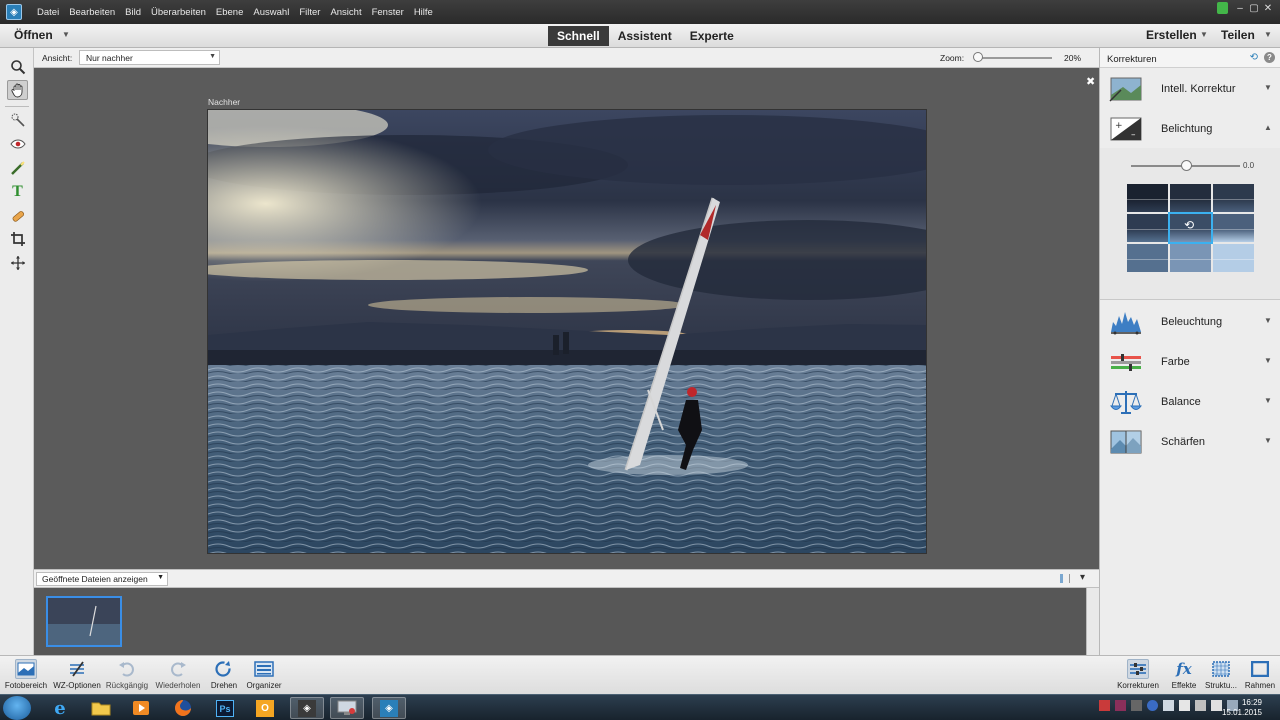 The image size is (1280, 720). Describe the element at coordinates (307, 708) in the screenshot. I see `elements-editor-taskbar-icon: ◈` at that location.